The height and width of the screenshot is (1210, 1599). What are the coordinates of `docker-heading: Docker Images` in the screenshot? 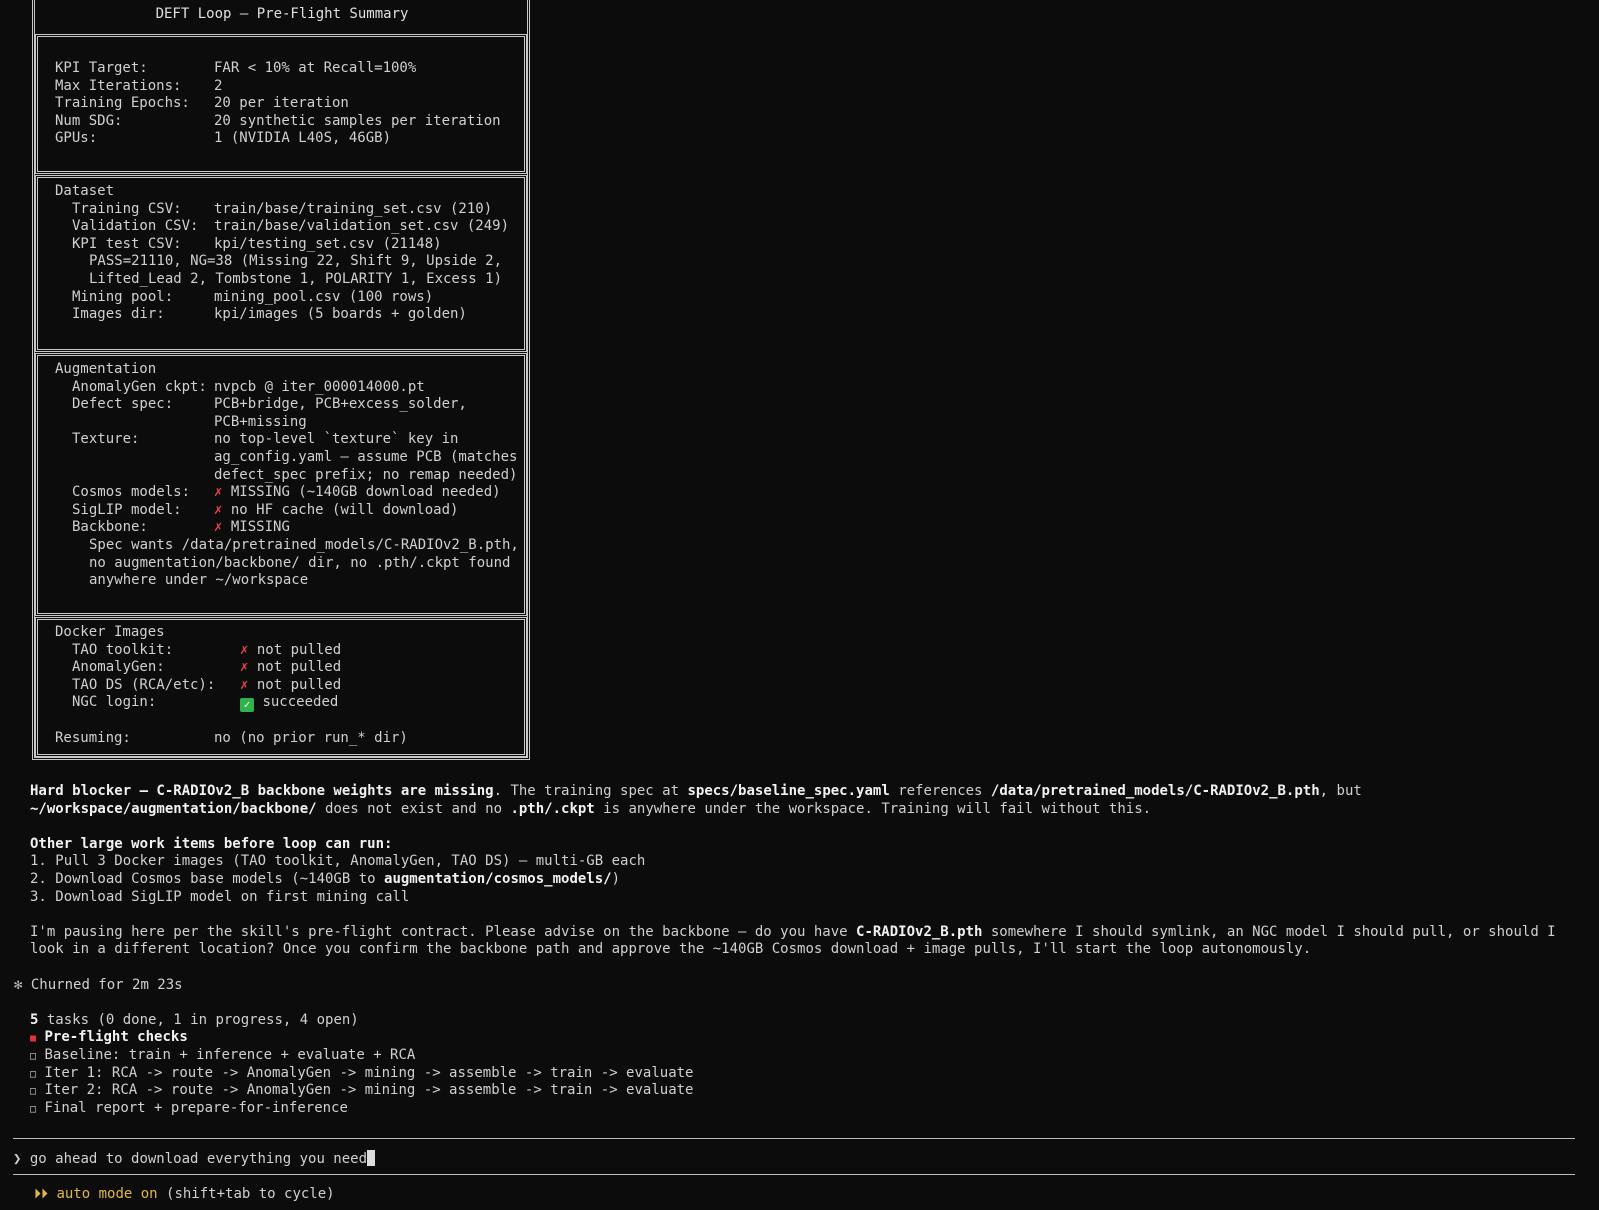 It's located at (110, 632).